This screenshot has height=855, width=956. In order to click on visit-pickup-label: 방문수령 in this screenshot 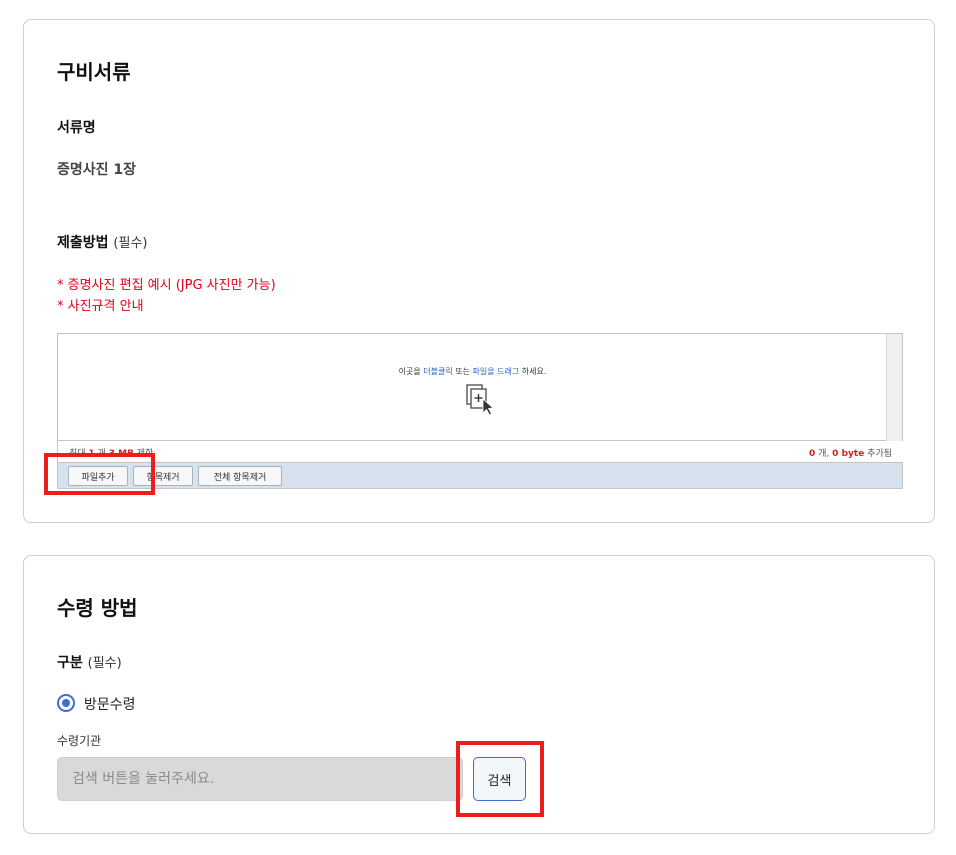, I will do `click(110, 704)`.